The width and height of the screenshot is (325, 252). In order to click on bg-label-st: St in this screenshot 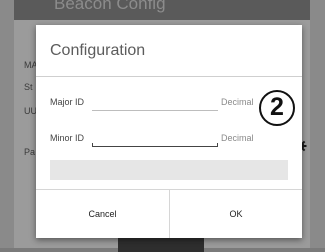, I will do `click(28, 87)`.